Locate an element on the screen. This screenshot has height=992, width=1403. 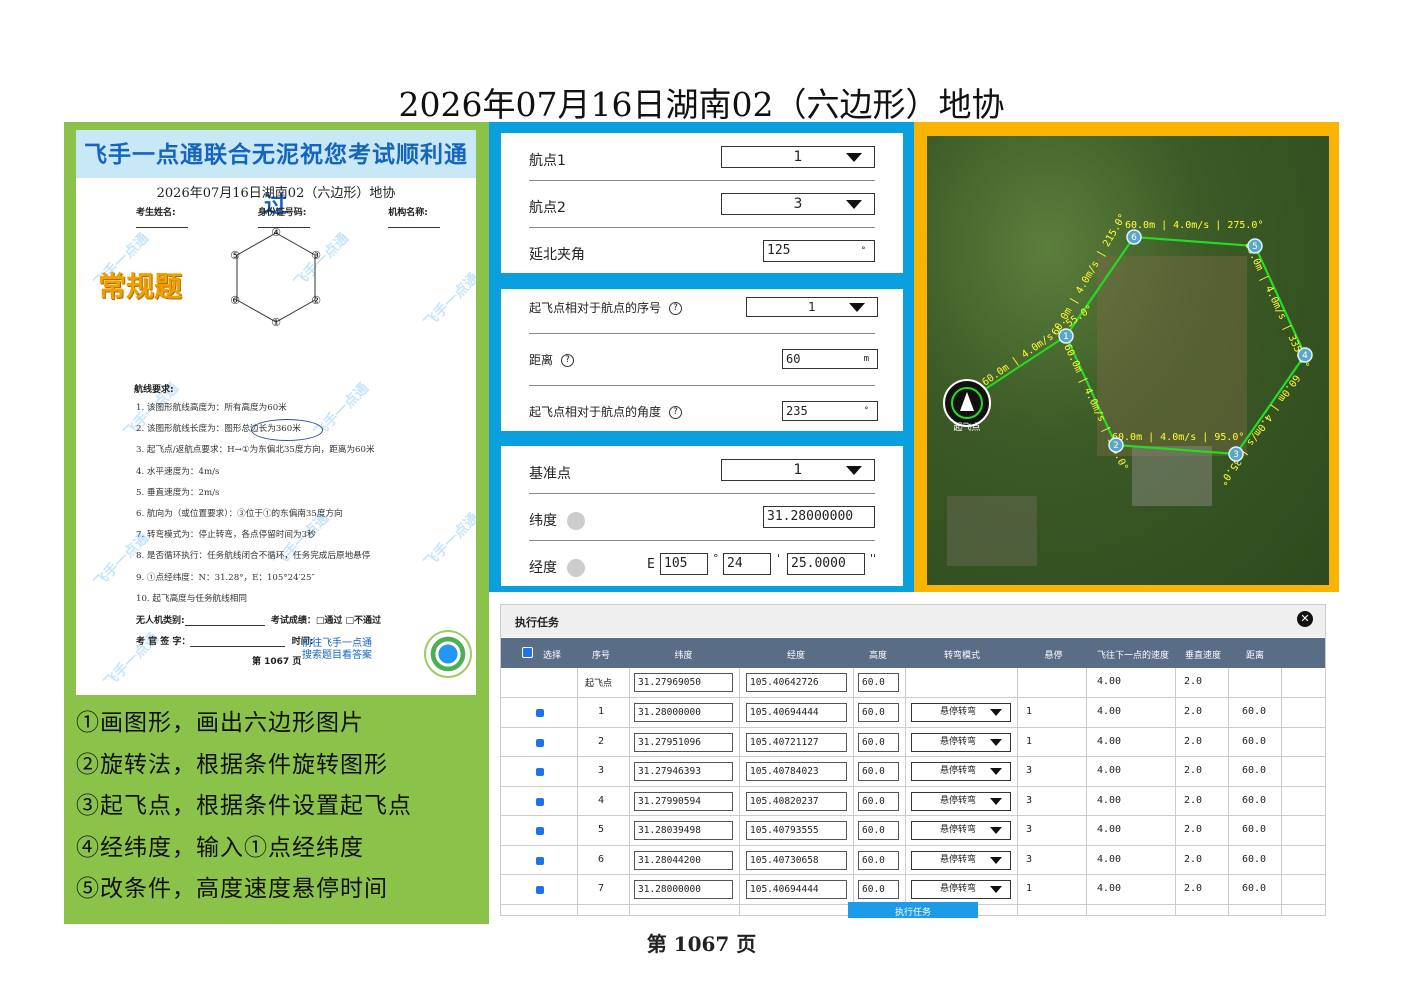
hex-label-1: ① is located at coordinates (276, 322).